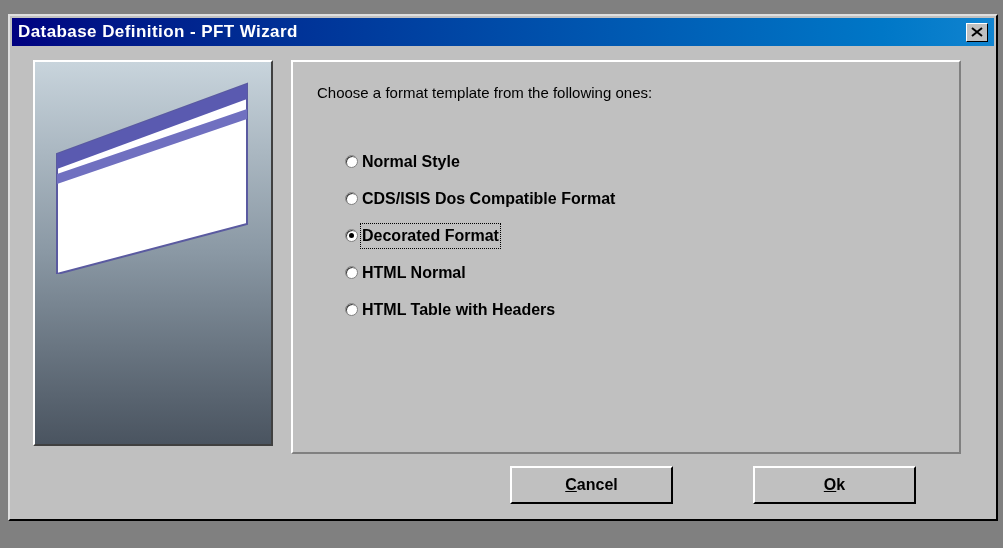 Image resolution: width=1003 pixels, height=548 pixels. What do you see at coordinates (485, 93) in the screenshot?
I see `prompt-text: Choose a format template from the following ones:` at bounding box center [485, 93].